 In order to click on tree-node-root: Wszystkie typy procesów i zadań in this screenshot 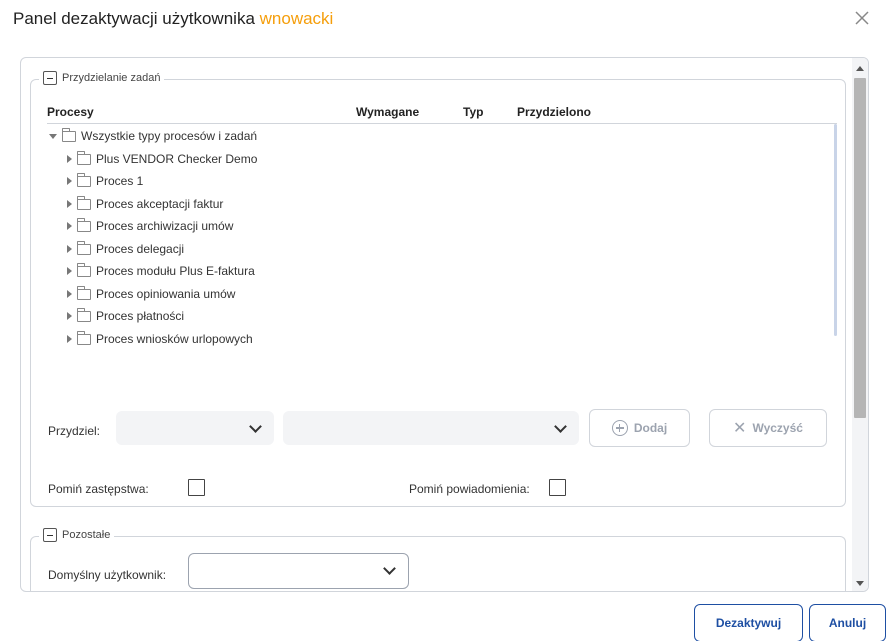, I will do `click(153, 136)`.